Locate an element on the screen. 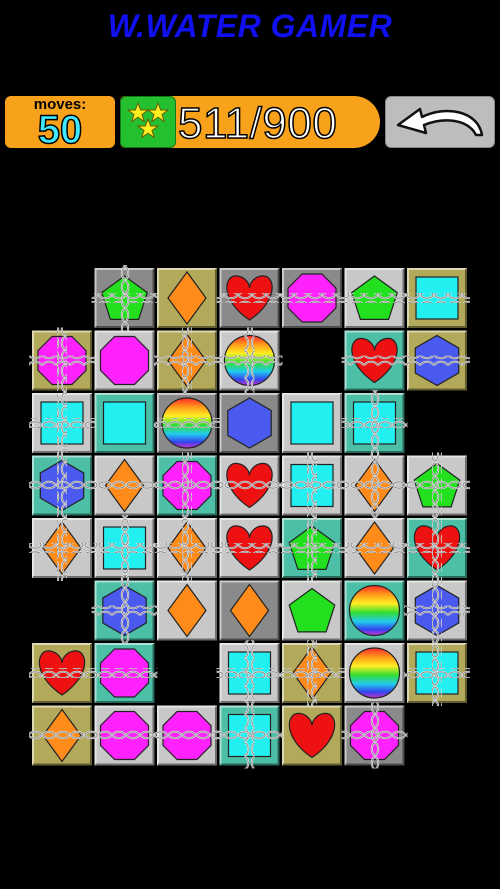  octagon-gem-icon is located at coordinates (124, 360).